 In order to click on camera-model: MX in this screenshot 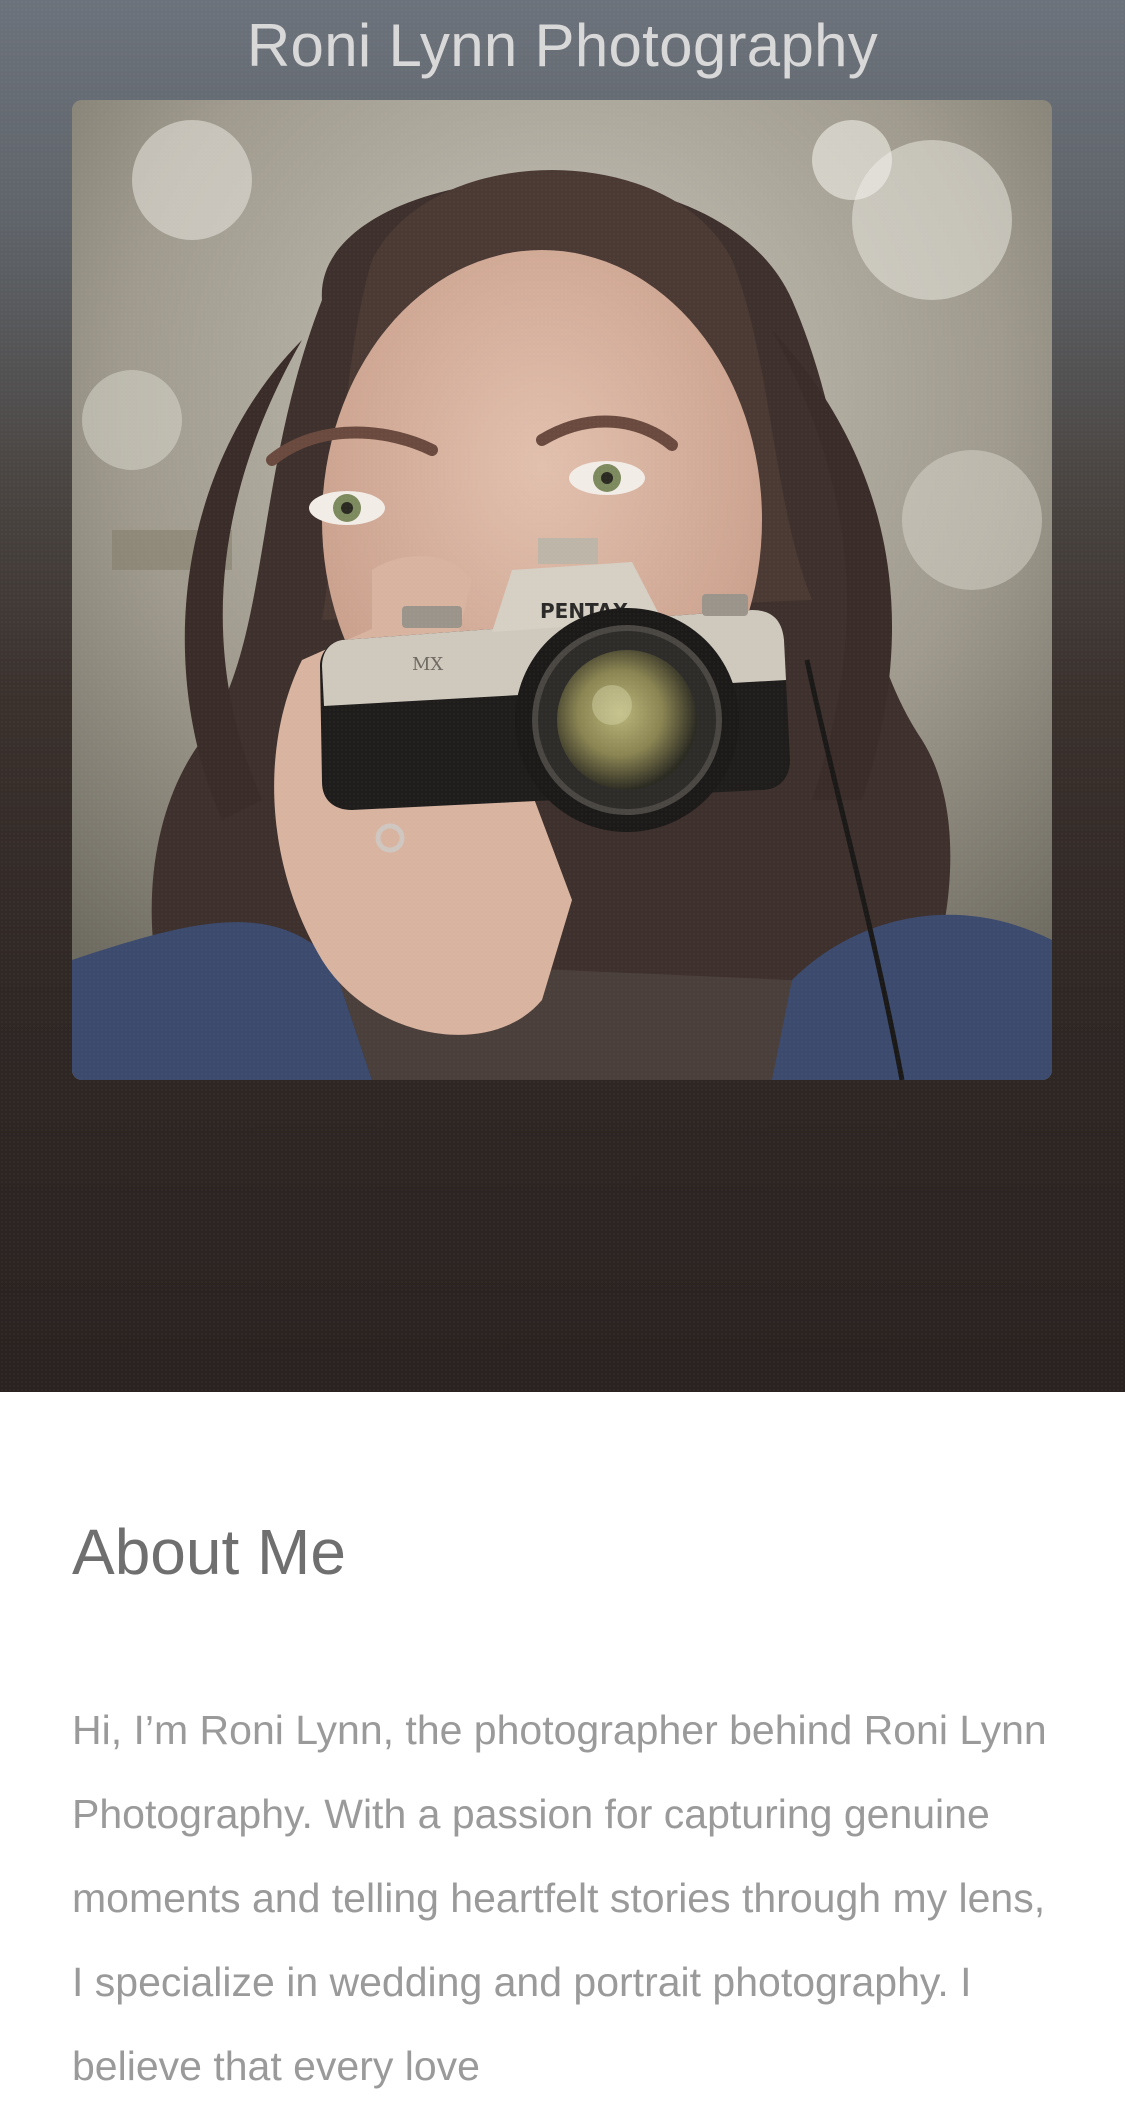, I will do `click(427, 664)`.